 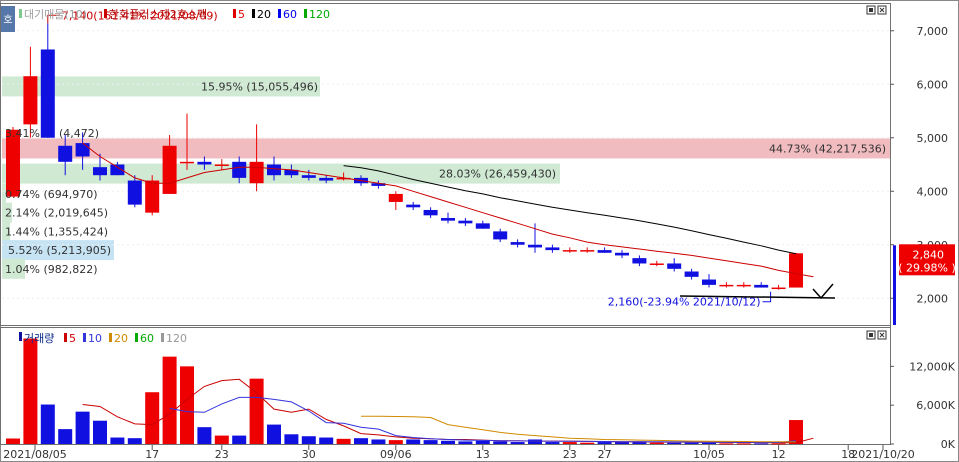 I want to click on price-legend: 대기매물(10) 한화플러스제2호스팩 5 20 60 120, so click(x=174, y=14).